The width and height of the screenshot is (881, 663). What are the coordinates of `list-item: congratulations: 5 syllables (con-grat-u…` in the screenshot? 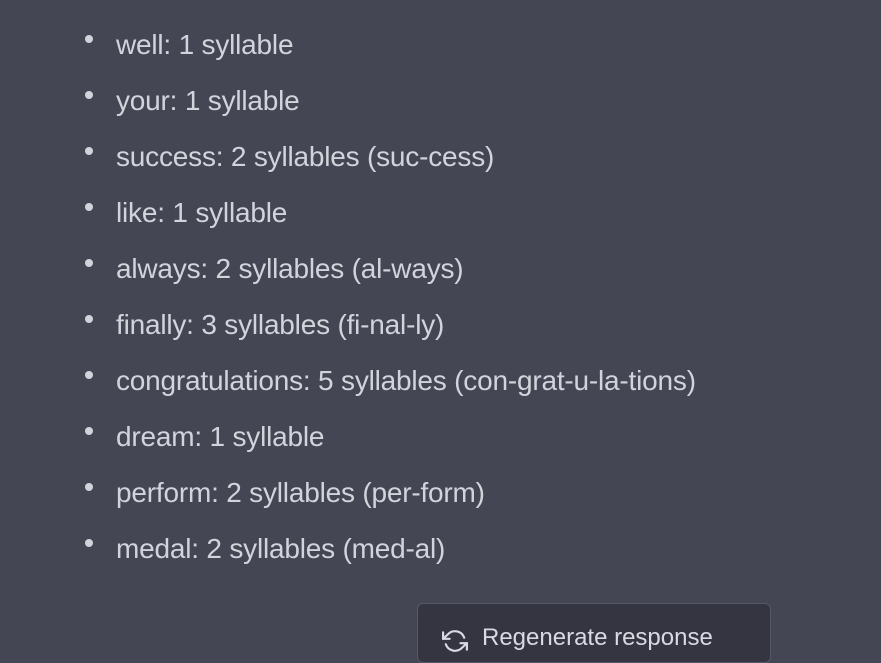 It's located at (348, 384).